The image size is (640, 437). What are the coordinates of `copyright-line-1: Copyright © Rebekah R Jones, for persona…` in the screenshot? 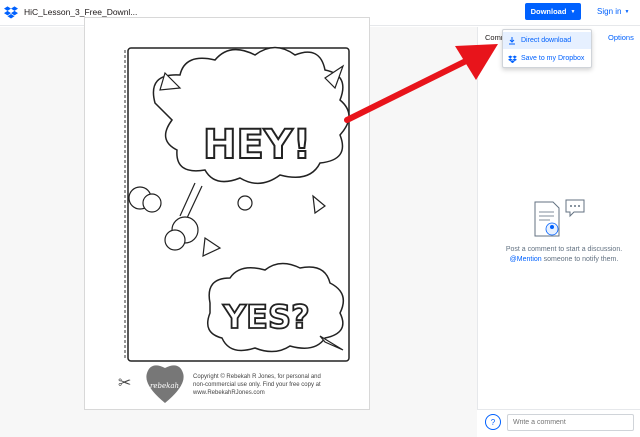 It's located at (257, 376).